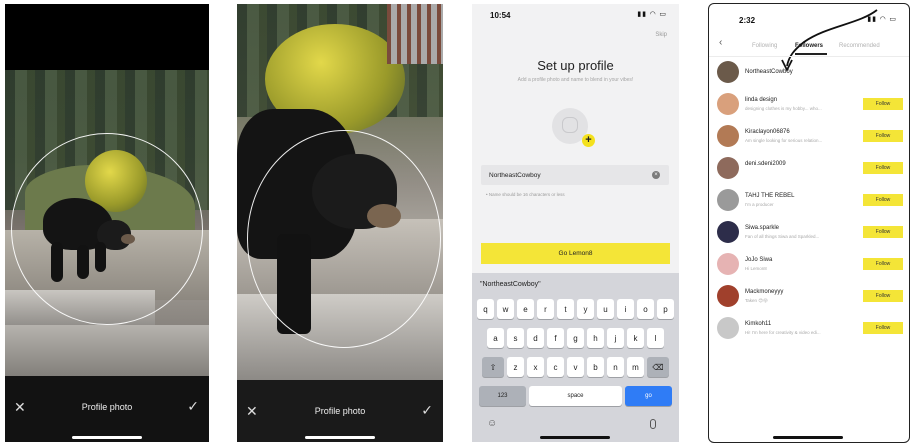 The height and width of the screenshot is (447, 914). What do you see at coordinates (767, 132) in the screenshot?
I see `username: Kiraclayon06876` at bounding box center [767, 132].